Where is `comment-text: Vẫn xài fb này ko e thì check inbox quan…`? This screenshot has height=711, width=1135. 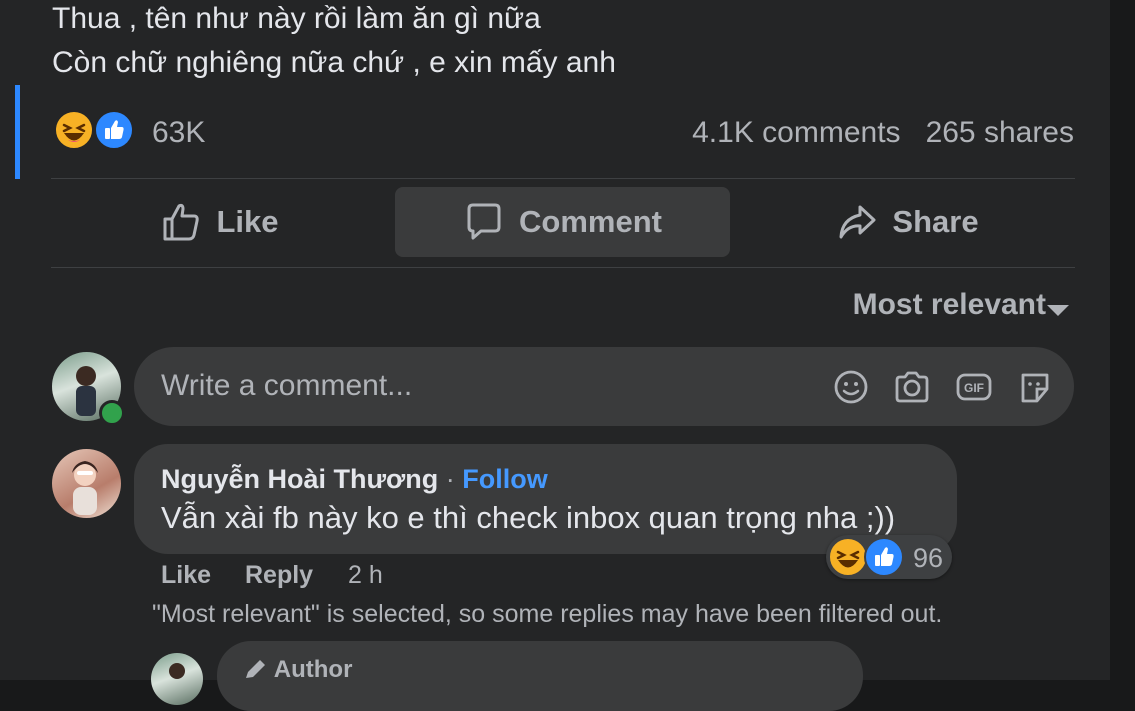 comment-text: Vẫn xài fb này ko e thì check inbox quan… is located at coordinates (528, 517).